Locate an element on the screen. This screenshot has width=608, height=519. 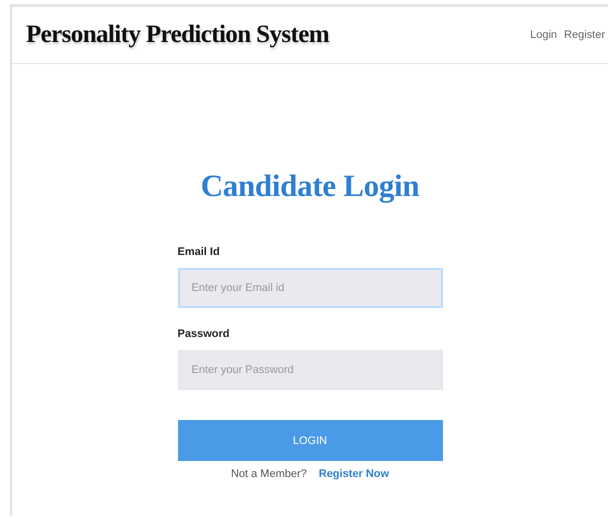
site-title: Personality Prediction System is located at coordinates (177, 35).